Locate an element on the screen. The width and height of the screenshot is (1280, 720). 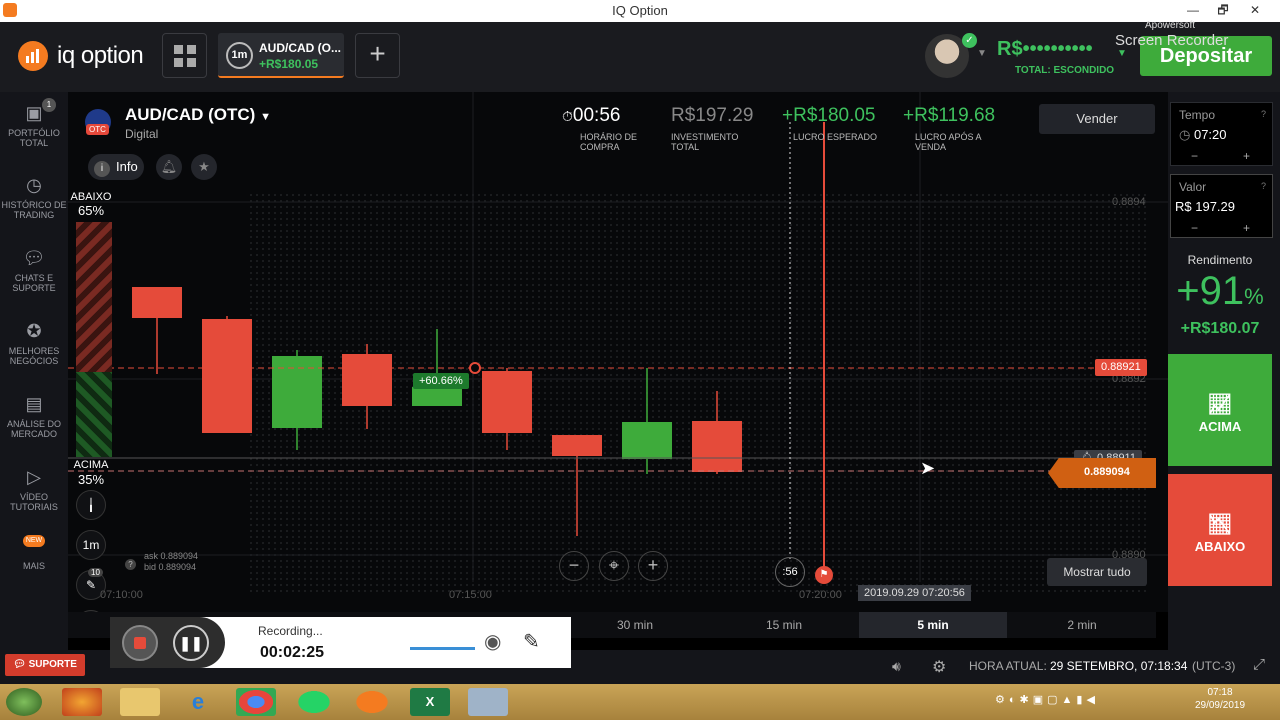
asset-grid-button is located at coordinates (184, 55).